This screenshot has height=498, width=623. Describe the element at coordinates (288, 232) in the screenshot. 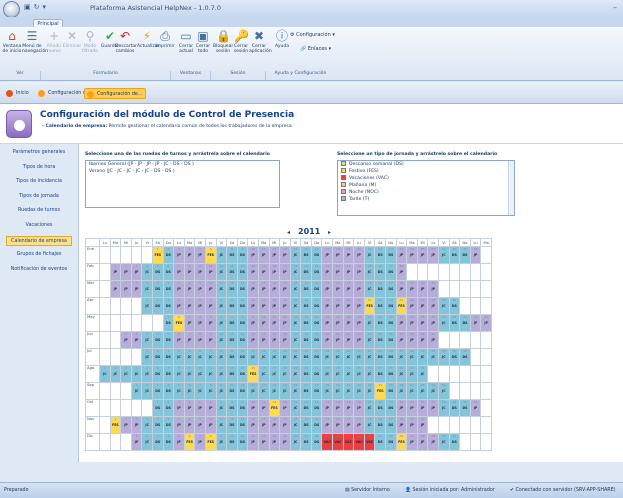

I see `previous-year-arrow: ◂` at that location.